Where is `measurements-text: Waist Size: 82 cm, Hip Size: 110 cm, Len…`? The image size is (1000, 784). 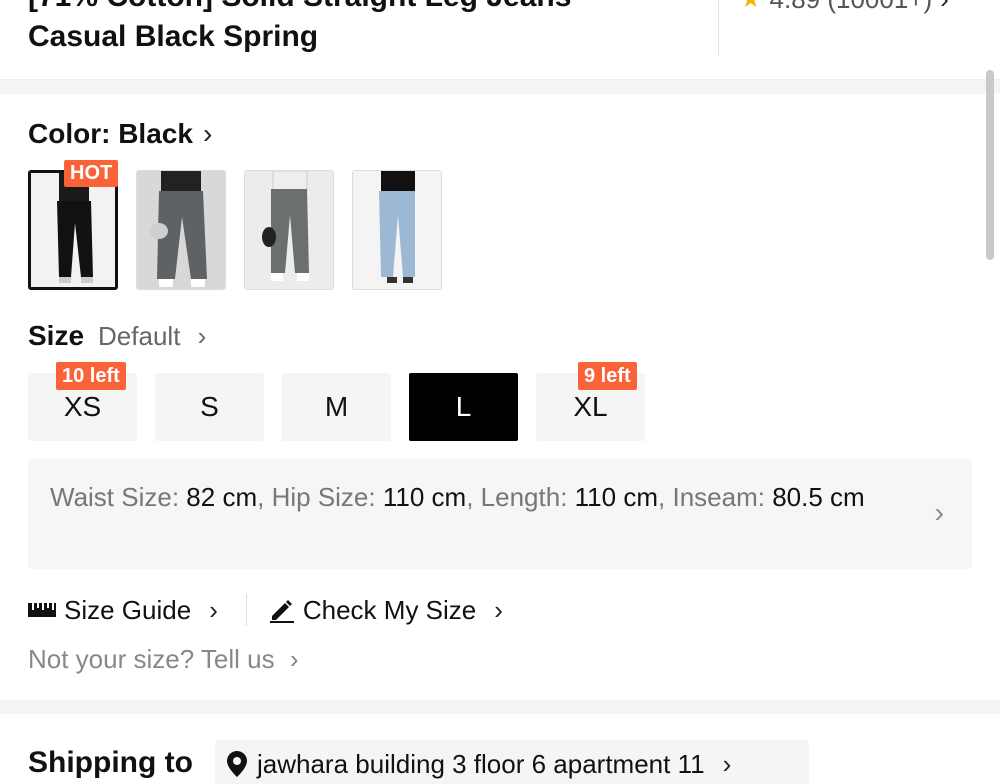 measurements-text: Waist Size: 82 cm, Hip Size: 110 cm, Len… is located at coordinates (457, 497).